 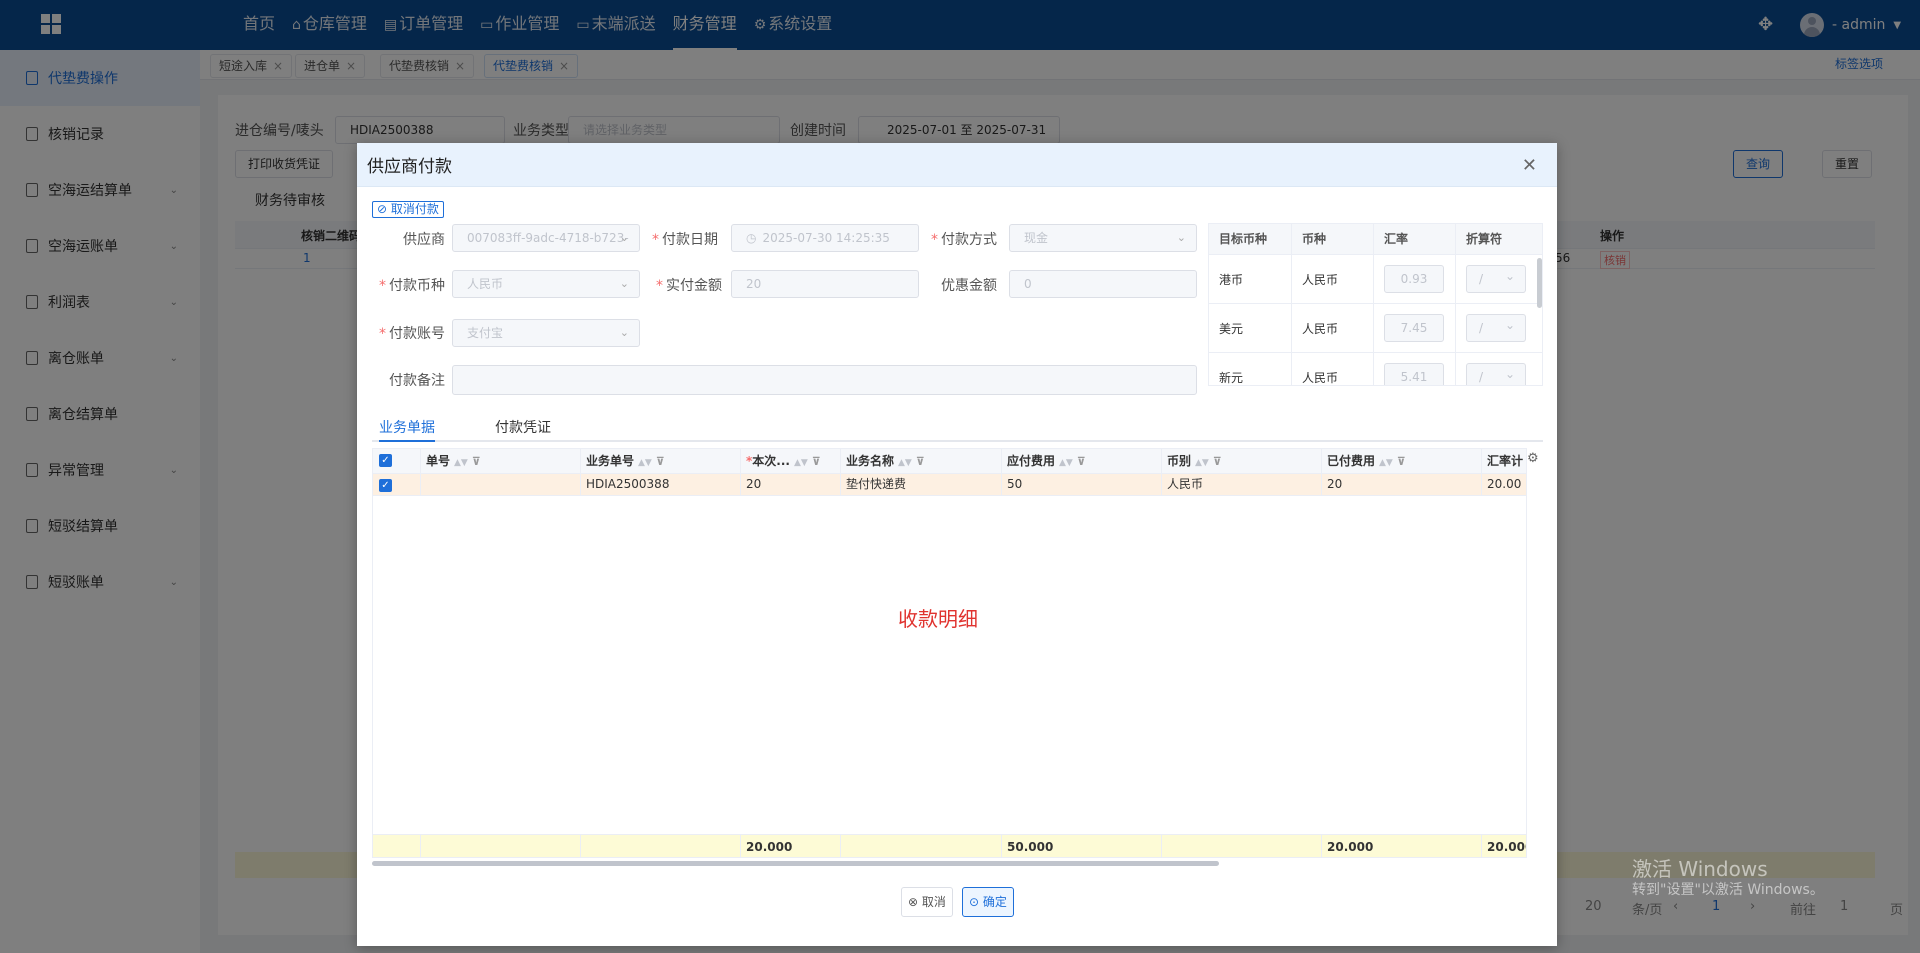 I want to click on cell-no, so click(x=501, y=484).